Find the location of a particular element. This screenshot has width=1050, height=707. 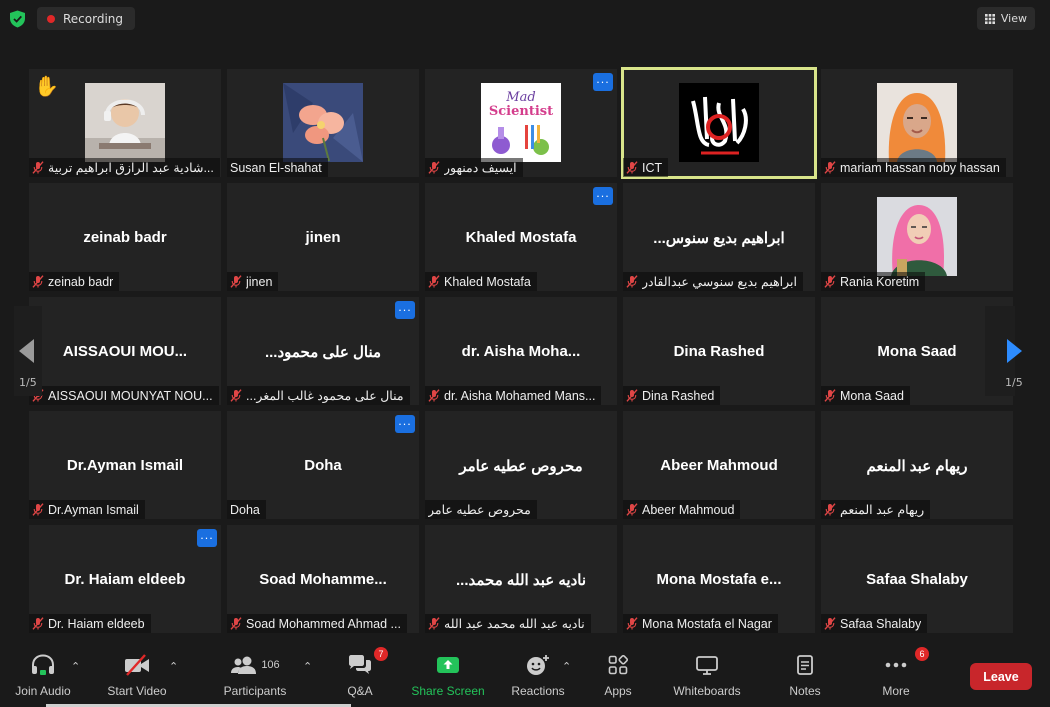

participants-button: 106 Participants is located at coordinates (255, 675).